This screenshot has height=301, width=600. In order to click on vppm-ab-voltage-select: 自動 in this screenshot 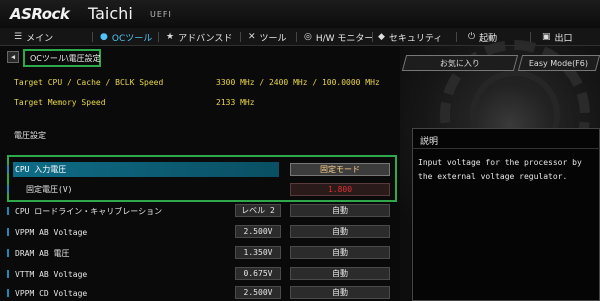, I will do `click(340, 231)`.